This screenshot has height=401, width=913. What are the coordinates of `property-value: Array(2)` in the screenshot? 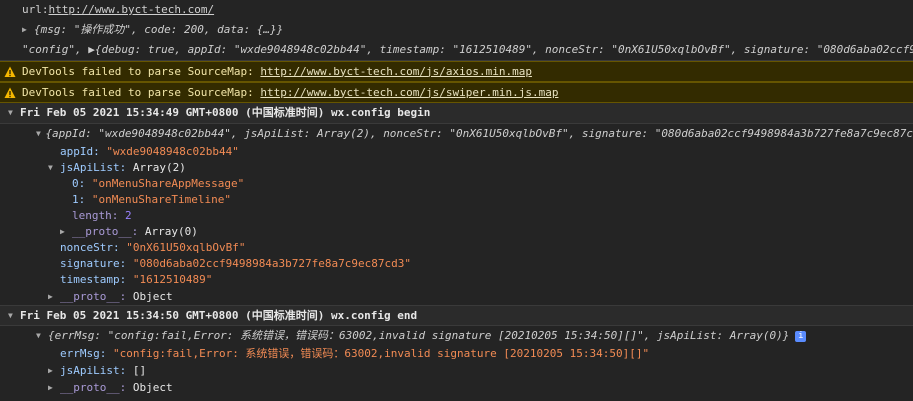 It's located at (159, 167).